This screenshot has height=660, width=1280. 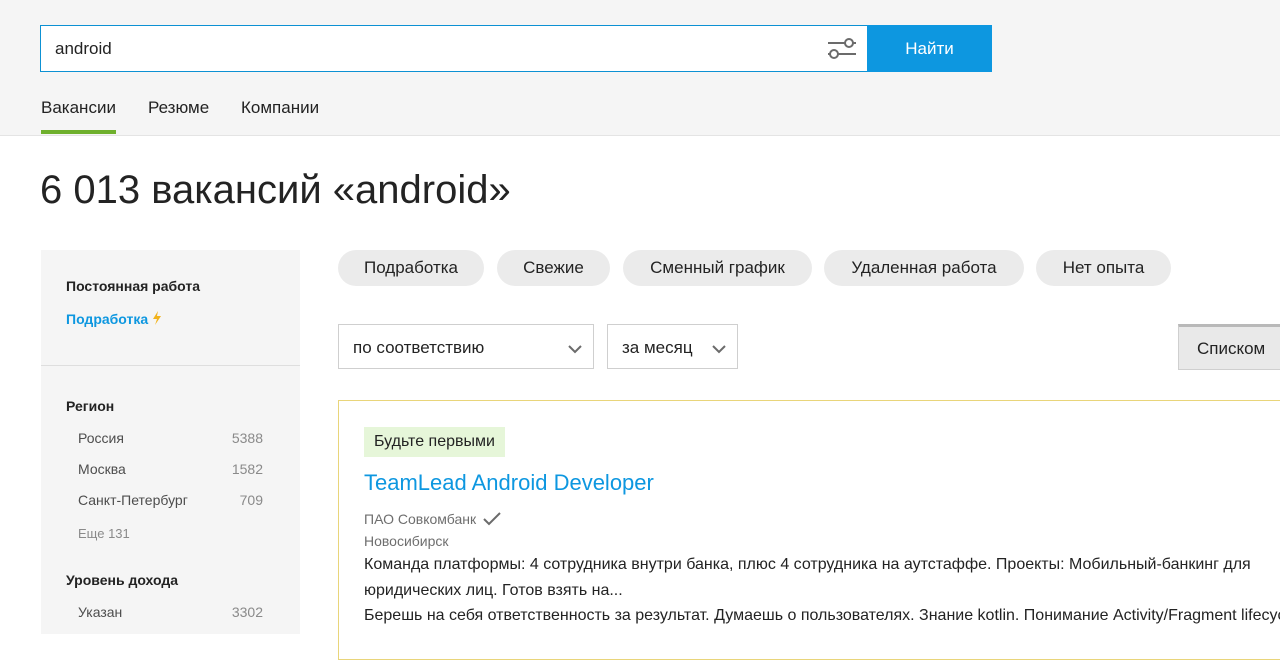 What do you see at coordinates (247, 612) in the screenshot?
I see `income-count: 3302` at bounding box center [247, 612].